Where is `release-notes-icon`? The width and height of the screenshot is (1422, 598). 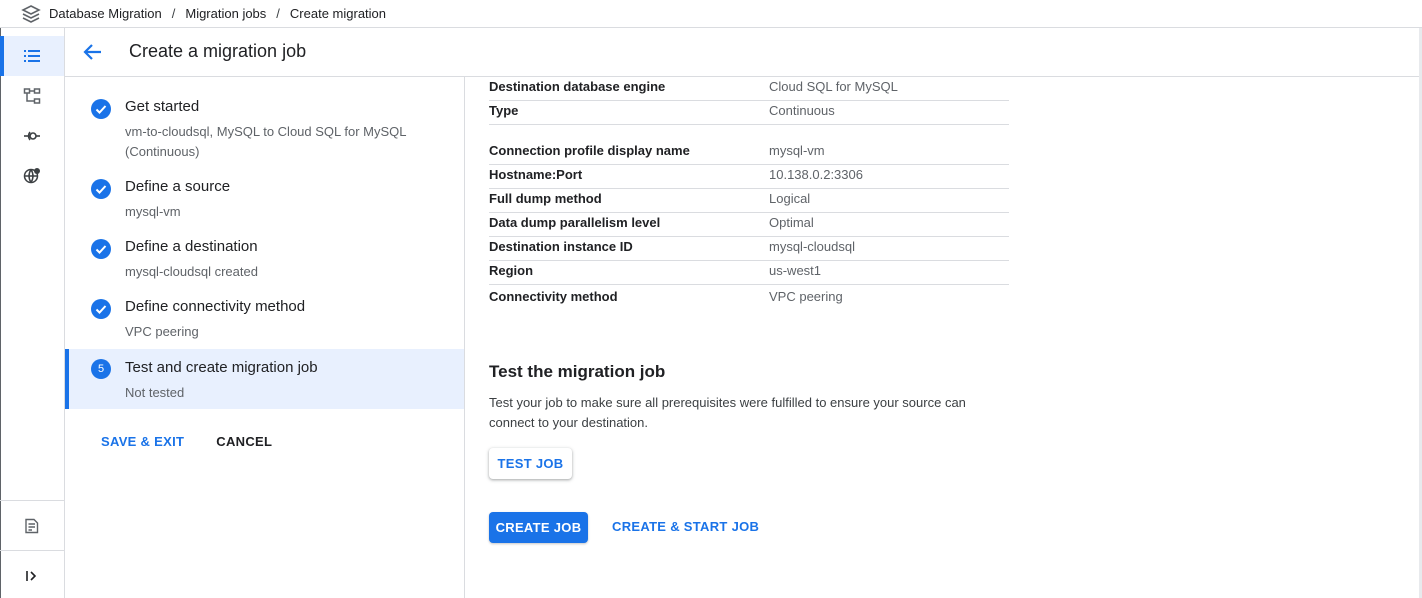 release-notes-icon is located at coordinates (32, 526).